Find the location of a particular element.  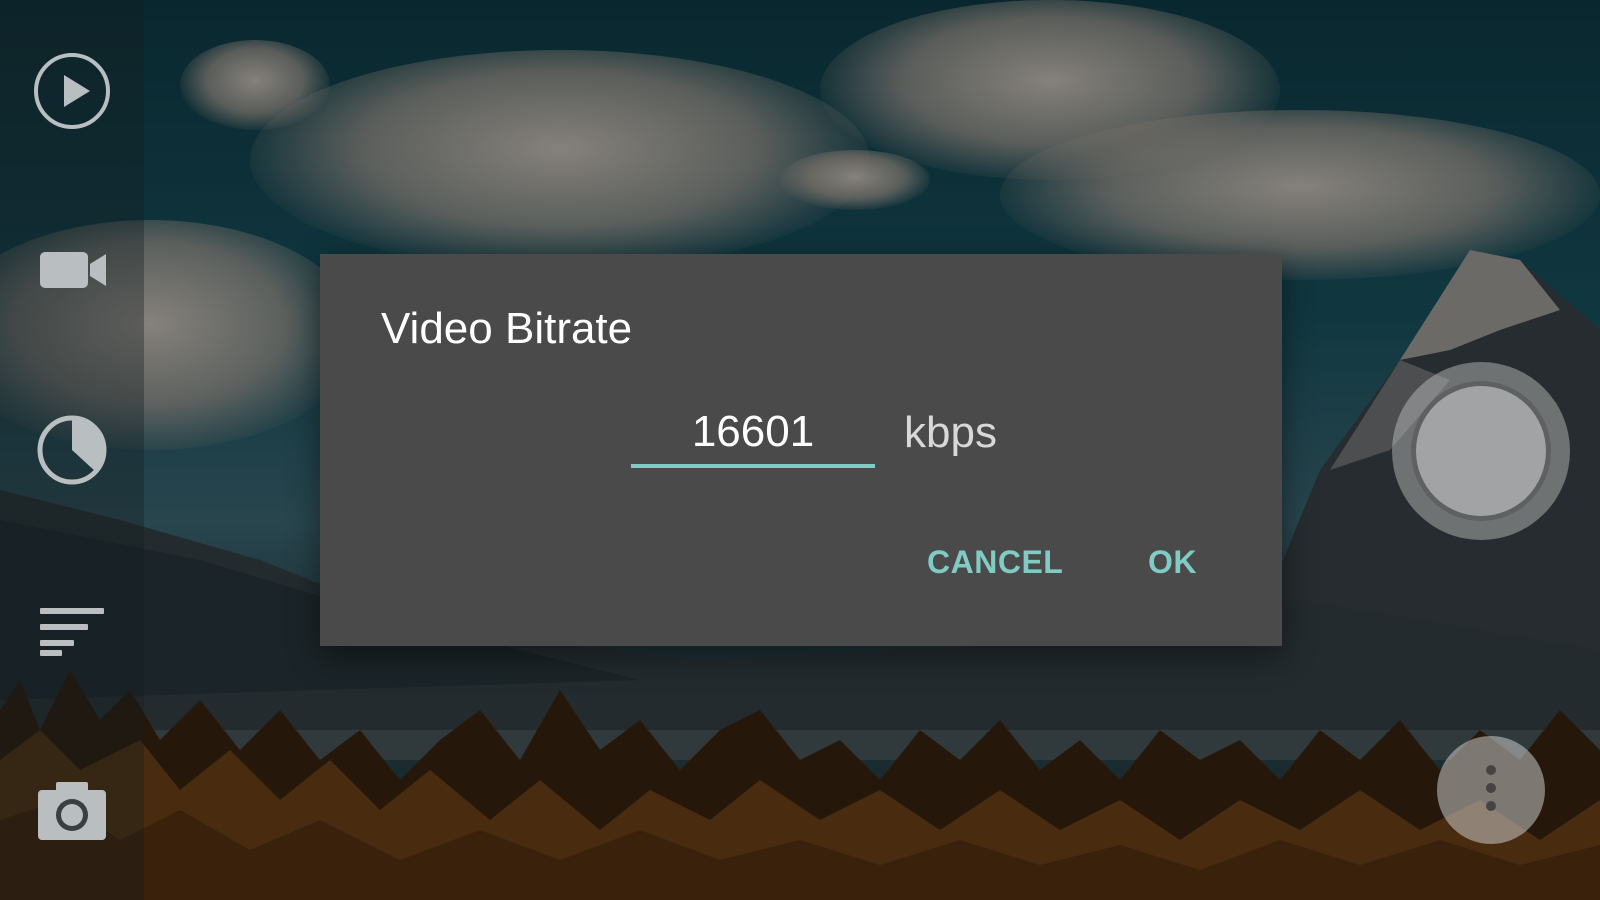

left-toolbar is located at coordinates (72, 450).